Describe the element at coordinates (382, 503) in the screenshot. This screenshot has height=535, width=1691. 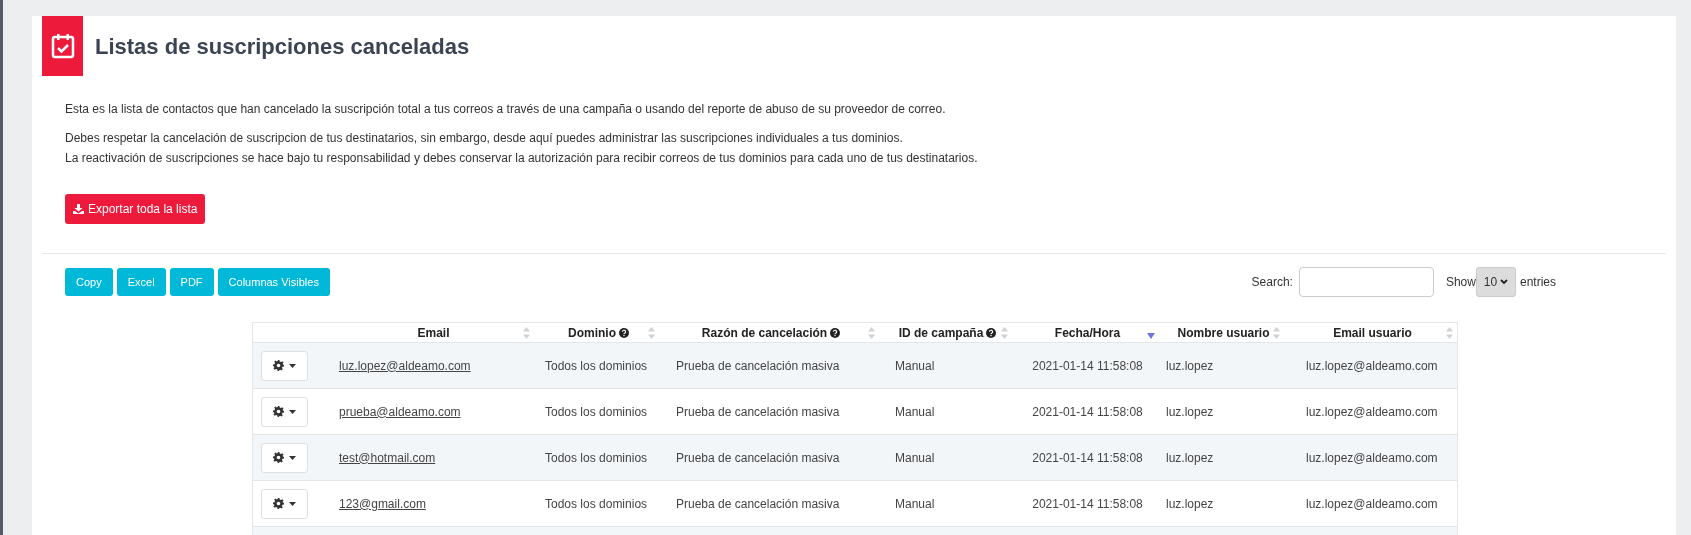
I see `email-link: 123@gmail.com` at that location.